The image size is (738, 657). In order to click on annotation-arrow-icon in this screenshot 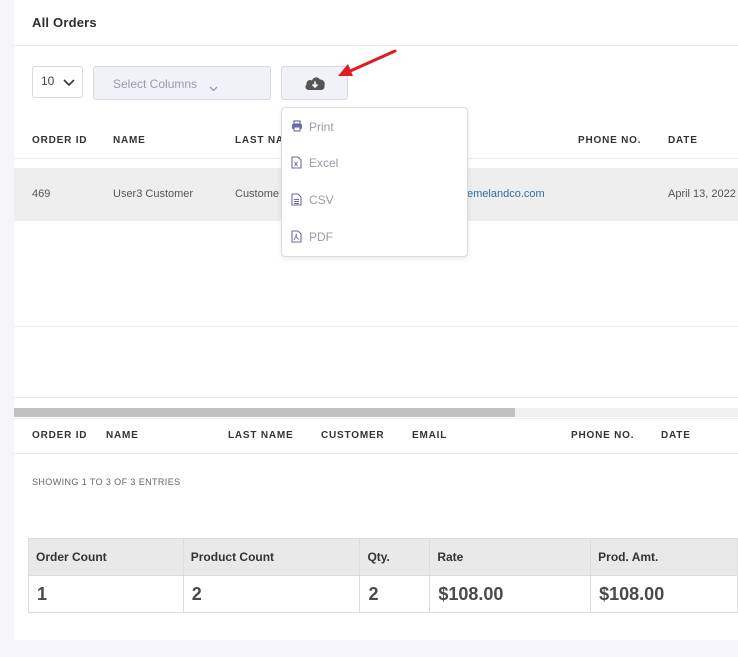, I will do `click(367, 62)`.